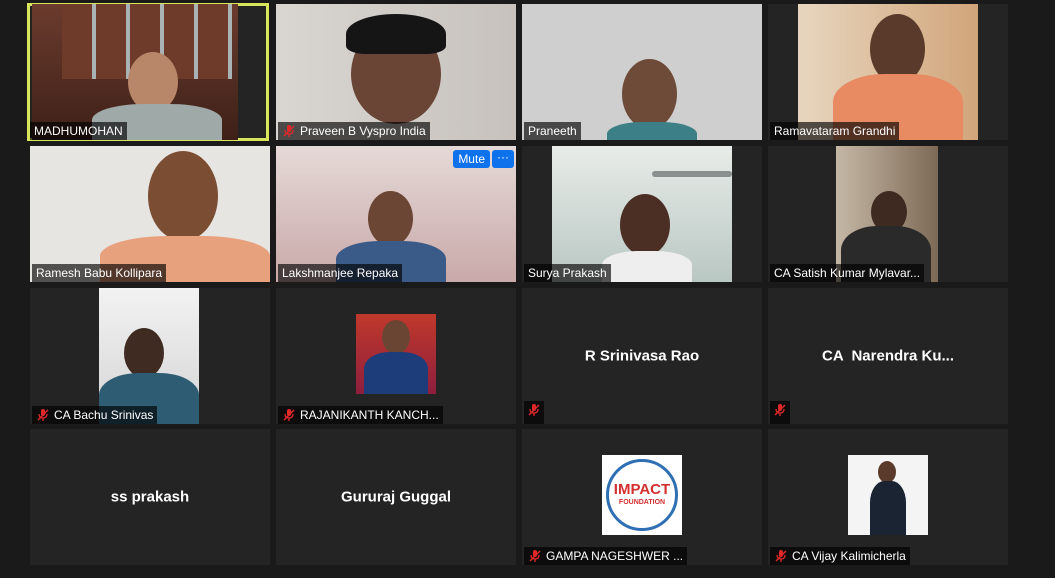 The width and height of the screenshot is (1055, 578). Describe the element at coordinates (95, 415) in the screenshot. I see `participant-name-label: CA Bachu Srinivas` at that location.